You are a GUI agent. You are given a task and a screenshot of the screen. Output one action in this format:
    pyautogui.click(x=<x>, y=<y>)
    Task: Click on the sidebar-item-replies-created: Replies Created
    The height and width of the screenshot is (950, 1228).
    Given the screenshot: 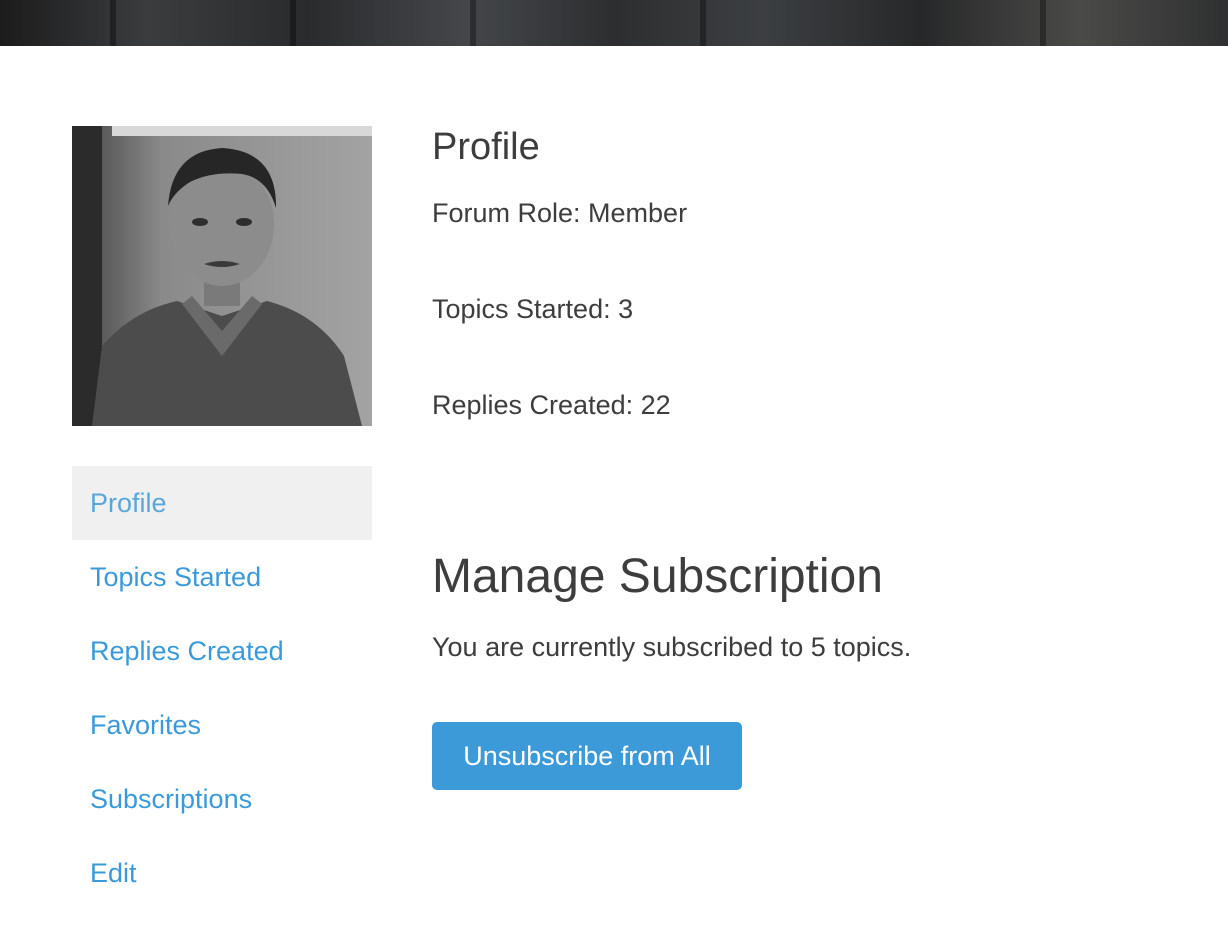 What is the action you would take?
    pyautogui.click(x=222, y=651)
    